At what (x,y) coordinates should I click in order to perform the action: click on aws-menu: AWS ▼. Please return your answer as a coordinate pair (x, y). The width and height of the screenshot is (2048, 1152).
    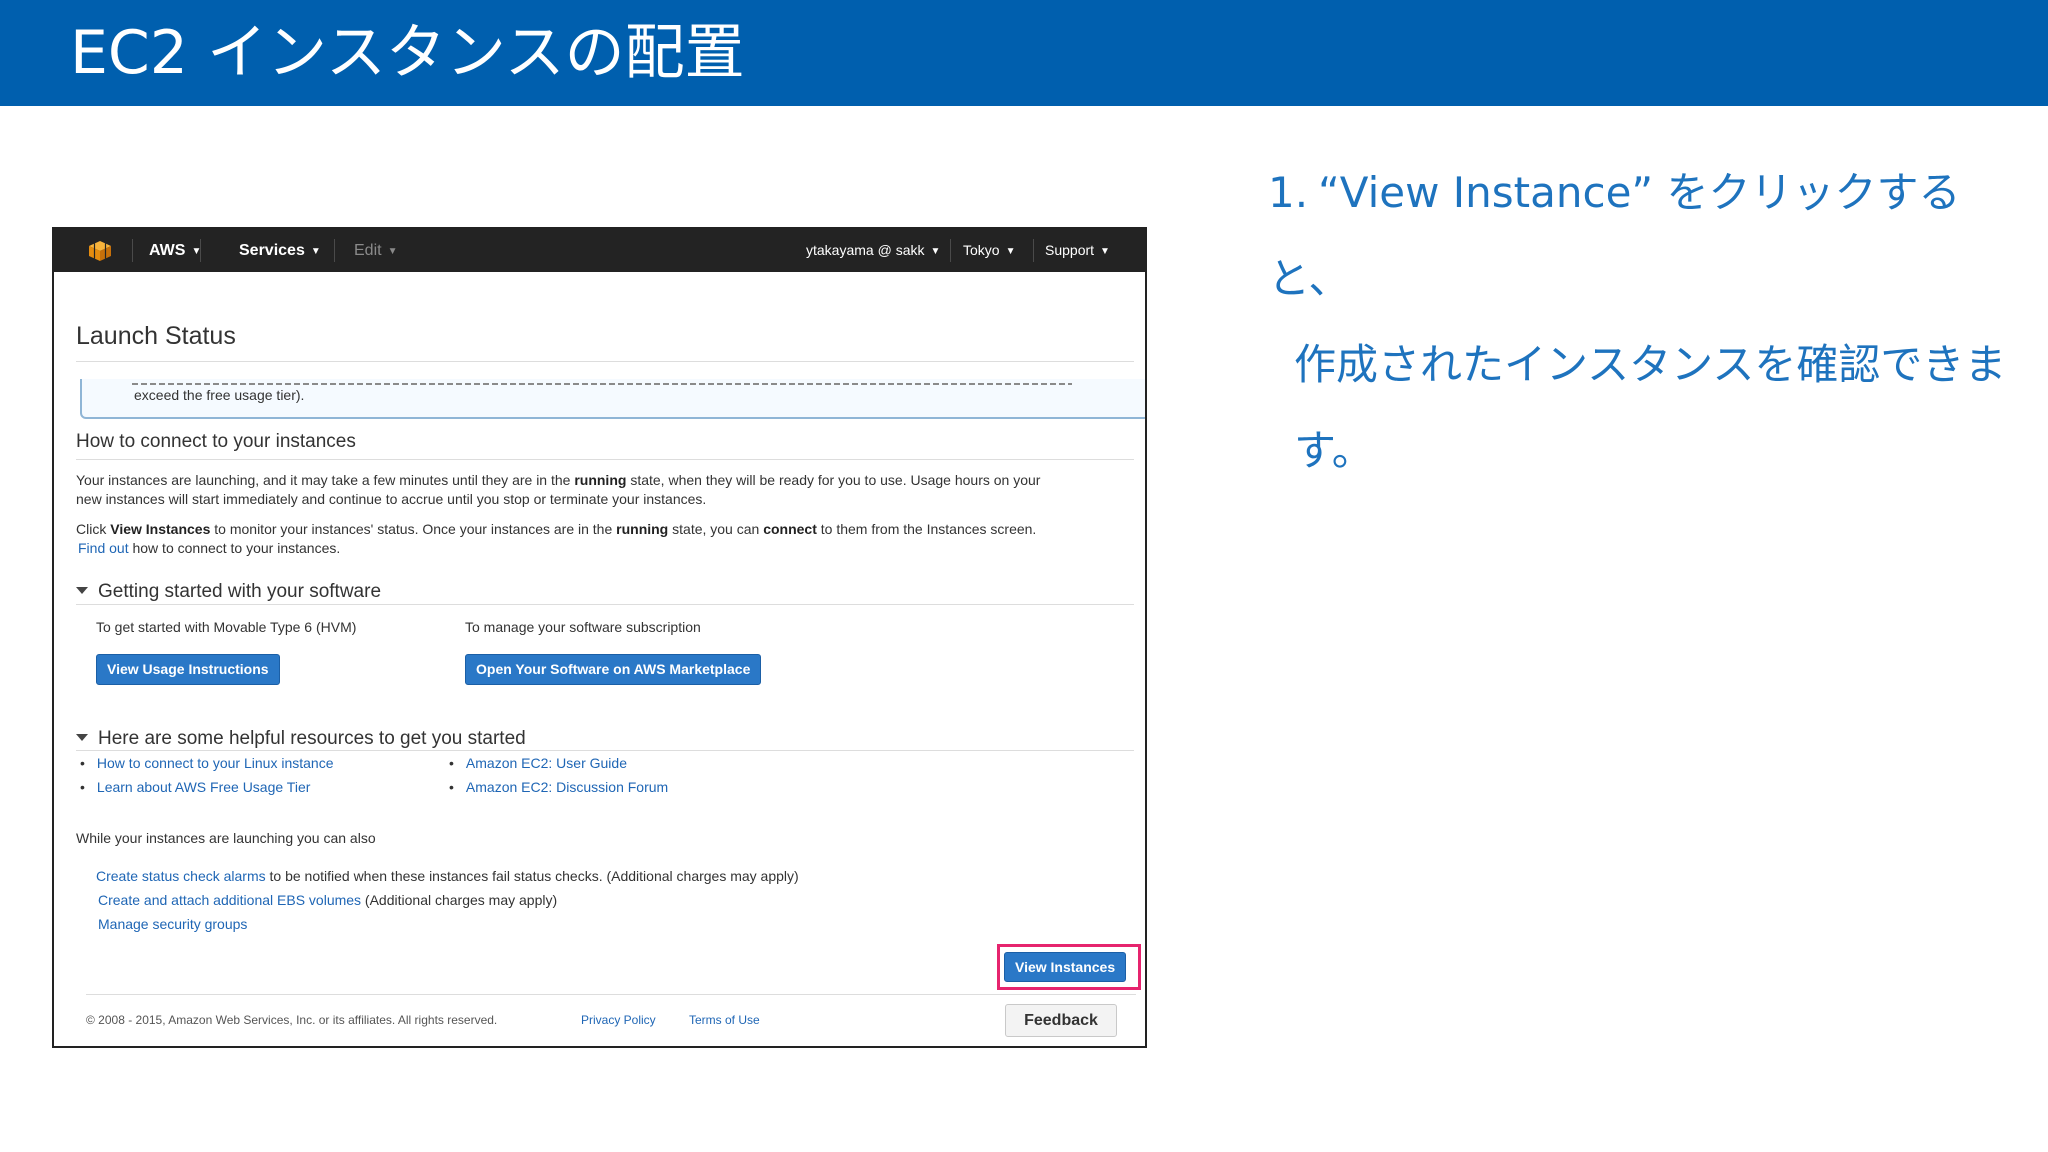
    Looking at the image, I should click on (175, 250).